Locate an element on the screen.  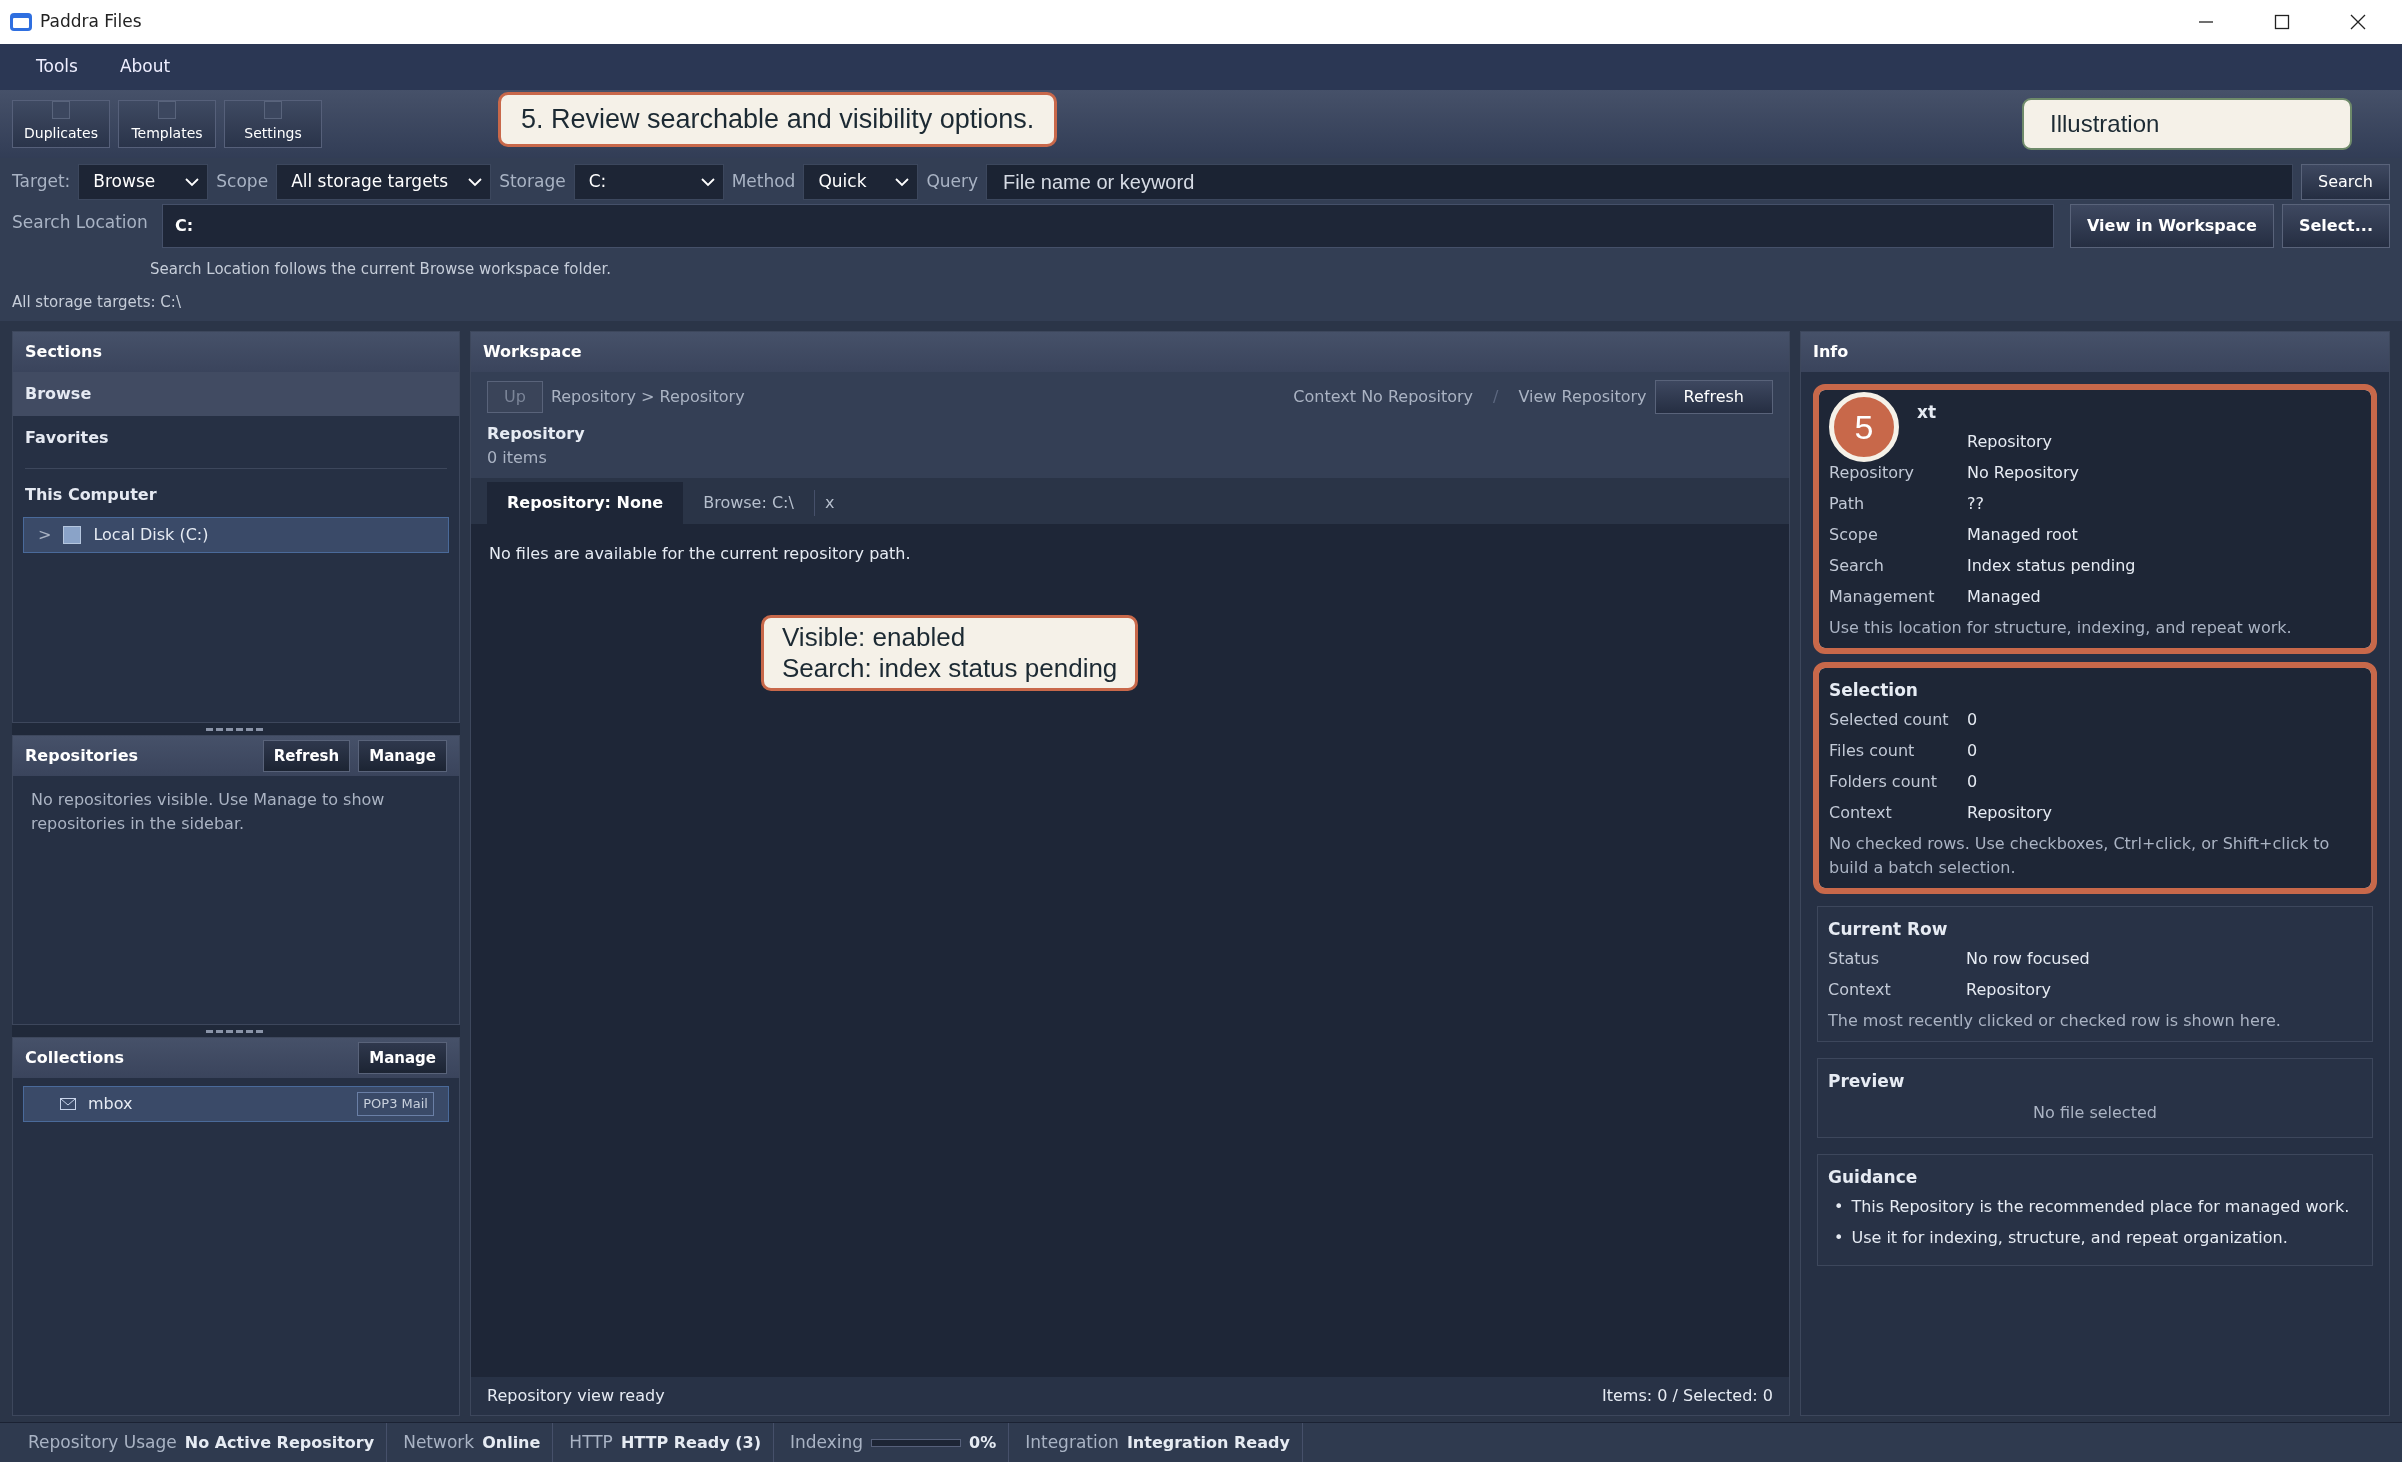
expand-toggle: > is located at coordinates (45, 535).